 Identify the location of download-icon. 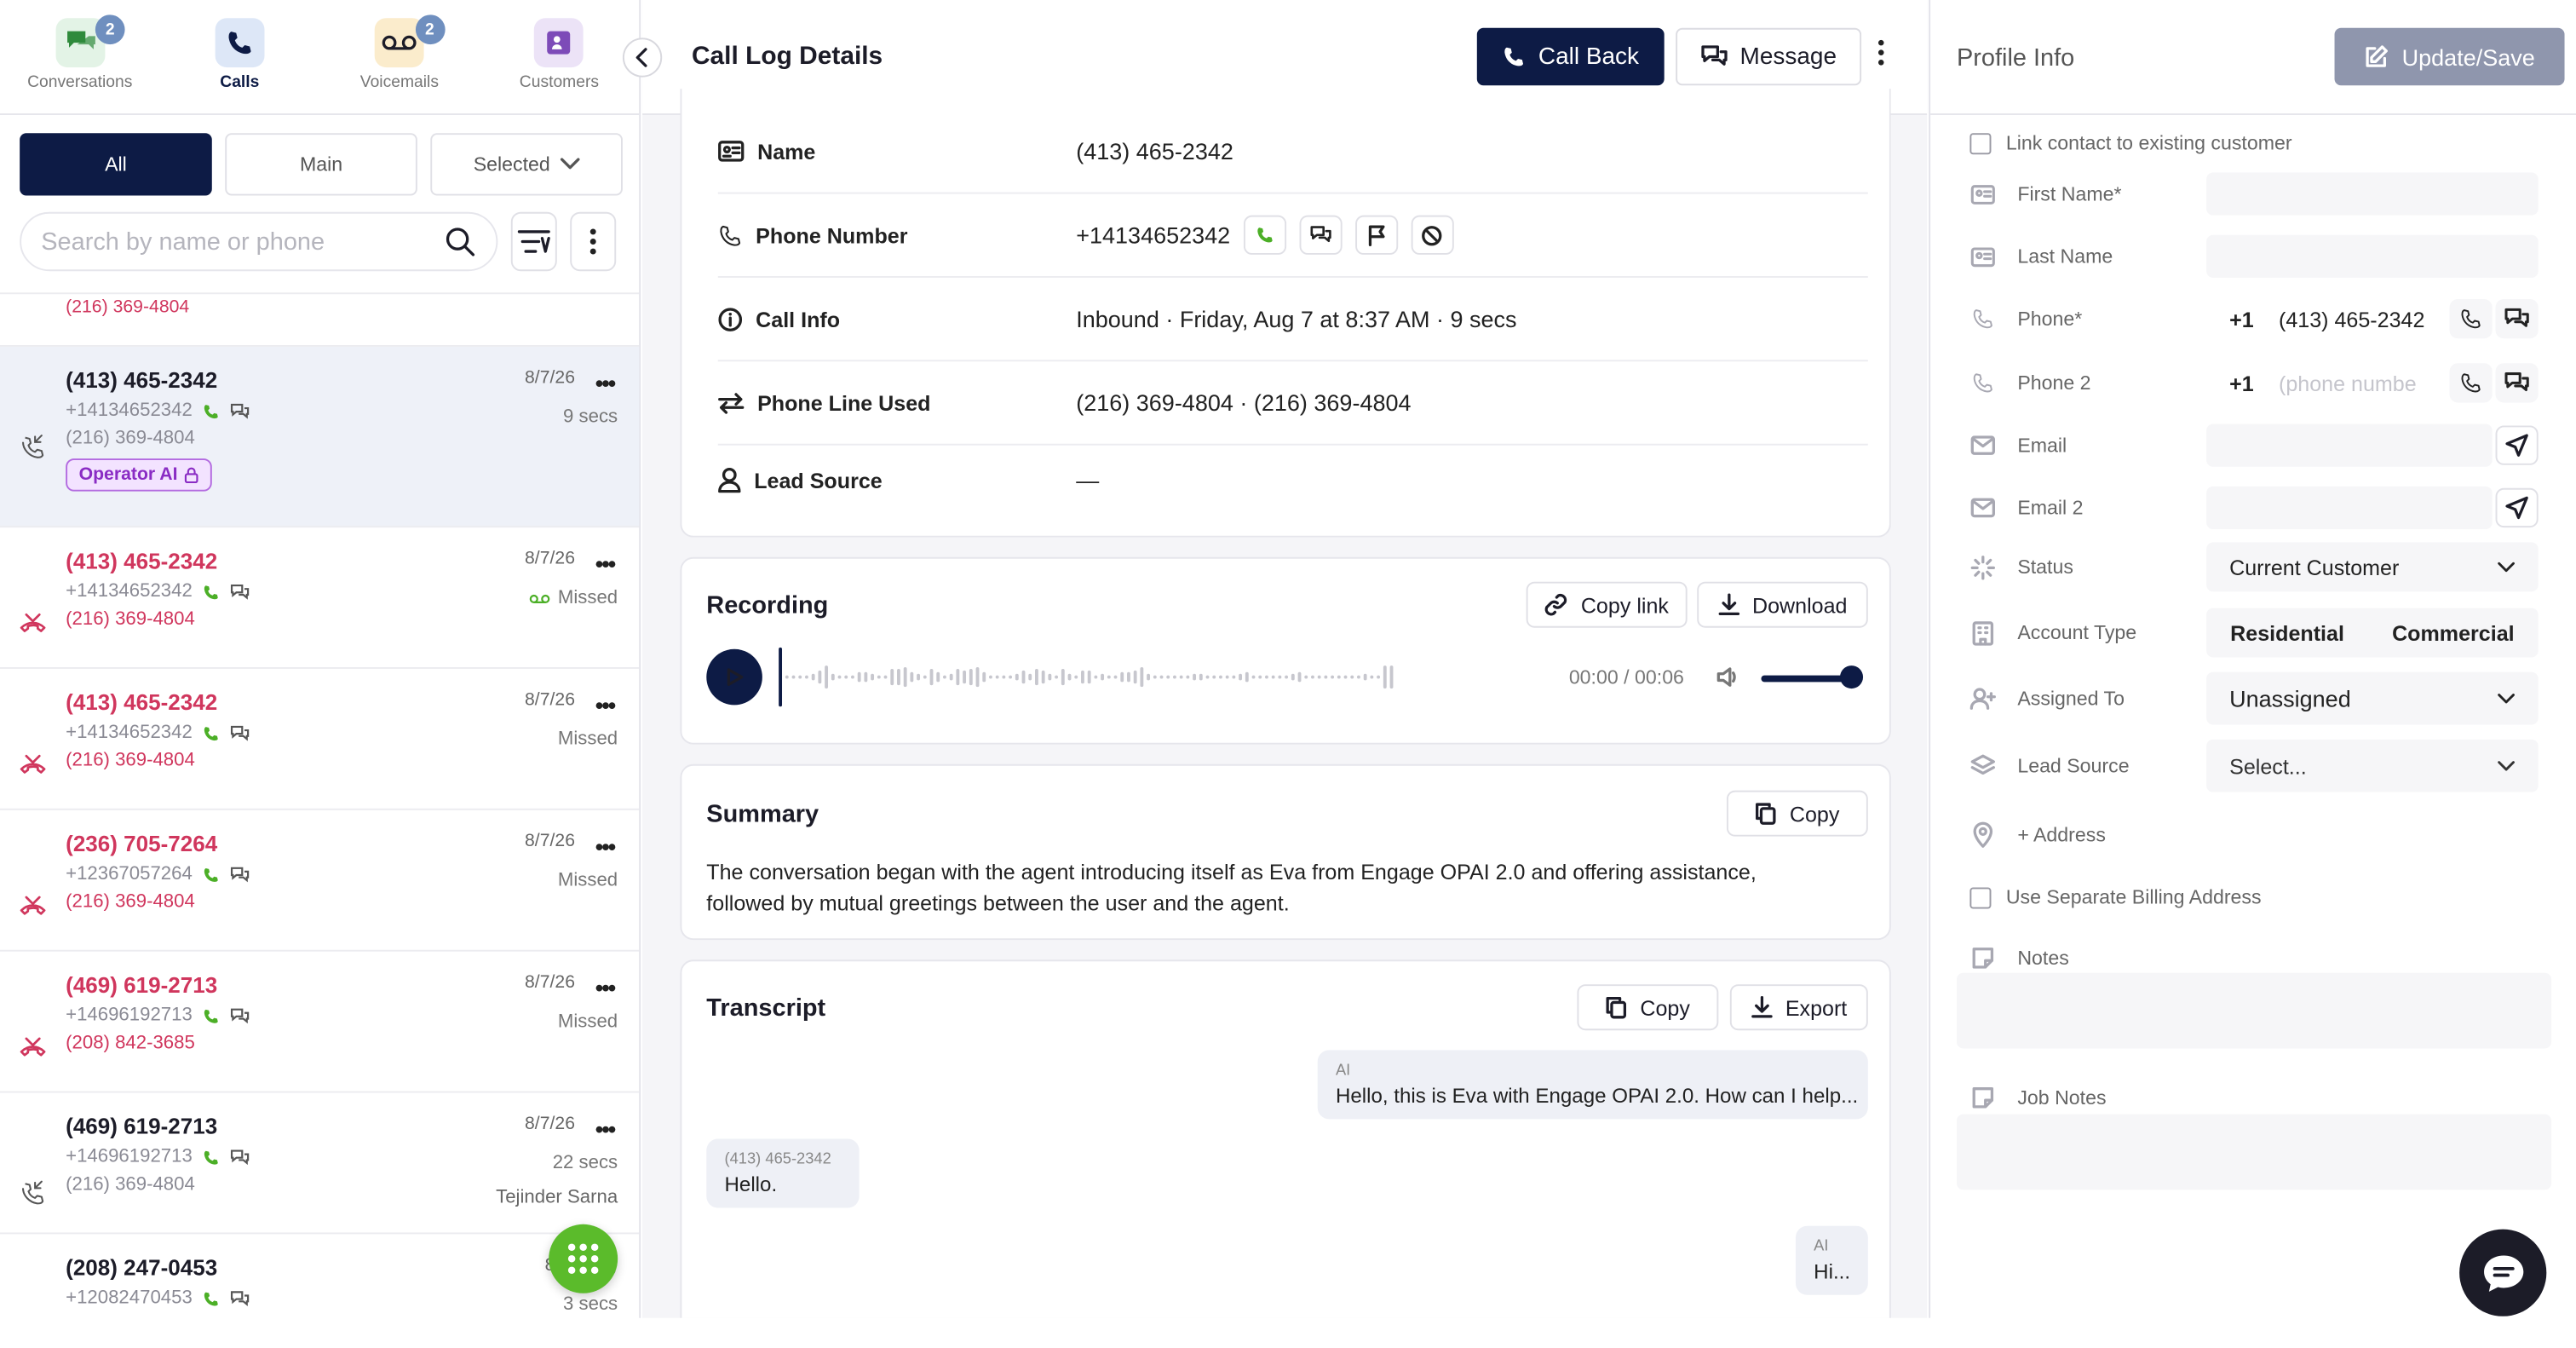
(1728, 604).